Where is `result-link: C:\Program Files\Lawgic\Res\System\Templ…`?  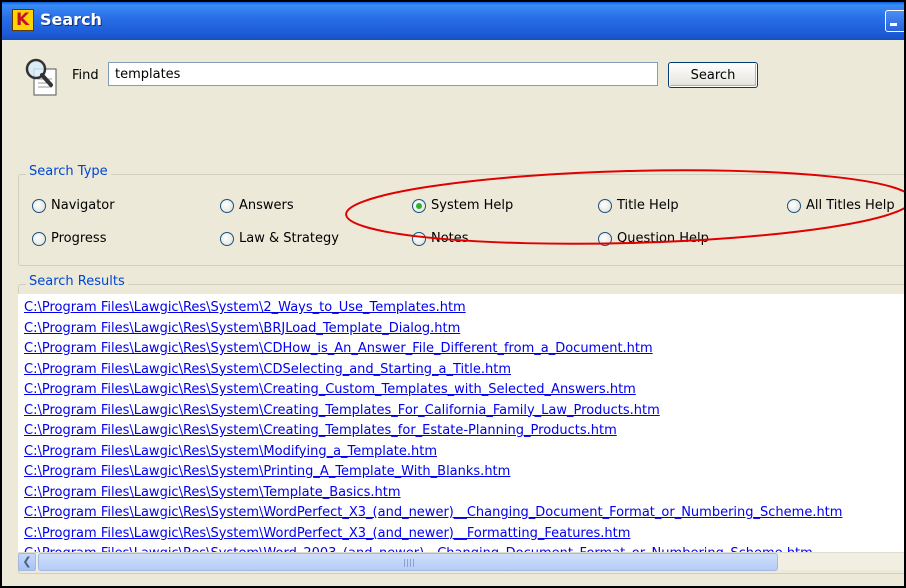
result-link: C:\Program Files\Lawgic\Res\System\Templ… is located at coordinates (212, 492).